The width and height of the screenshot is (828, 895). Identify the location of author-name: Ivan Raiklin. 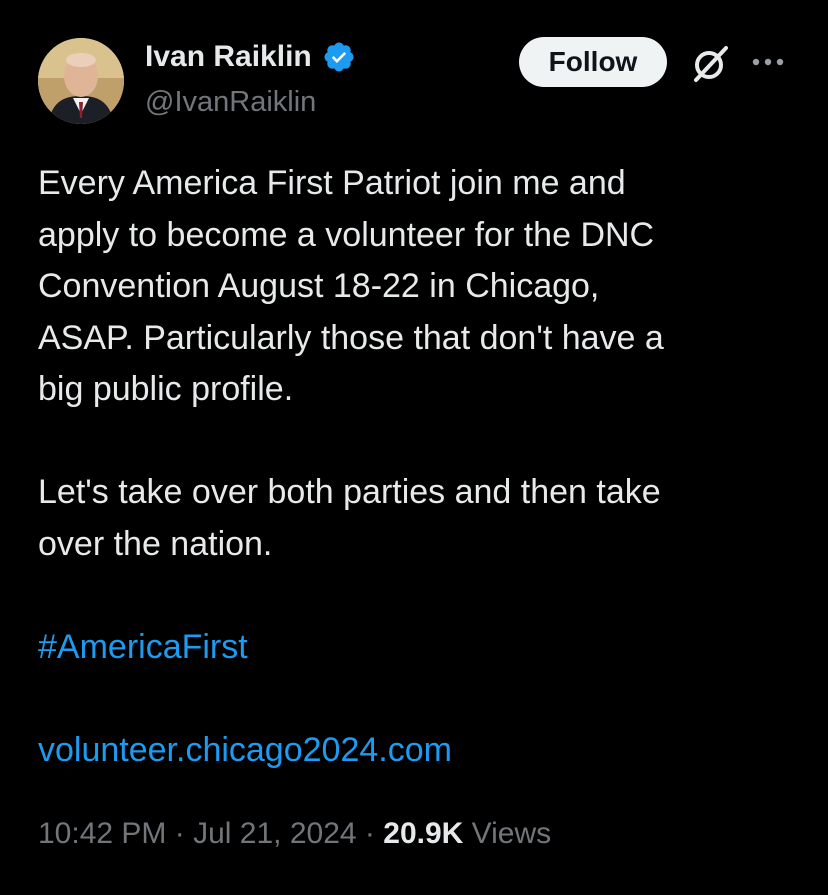
(228, 57).